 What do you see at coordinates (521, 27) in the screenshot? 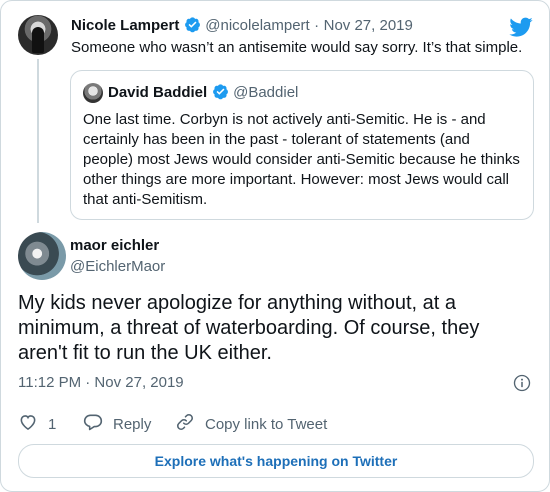
I see `twitter-bird-icon` at bounding box center [521, 27].